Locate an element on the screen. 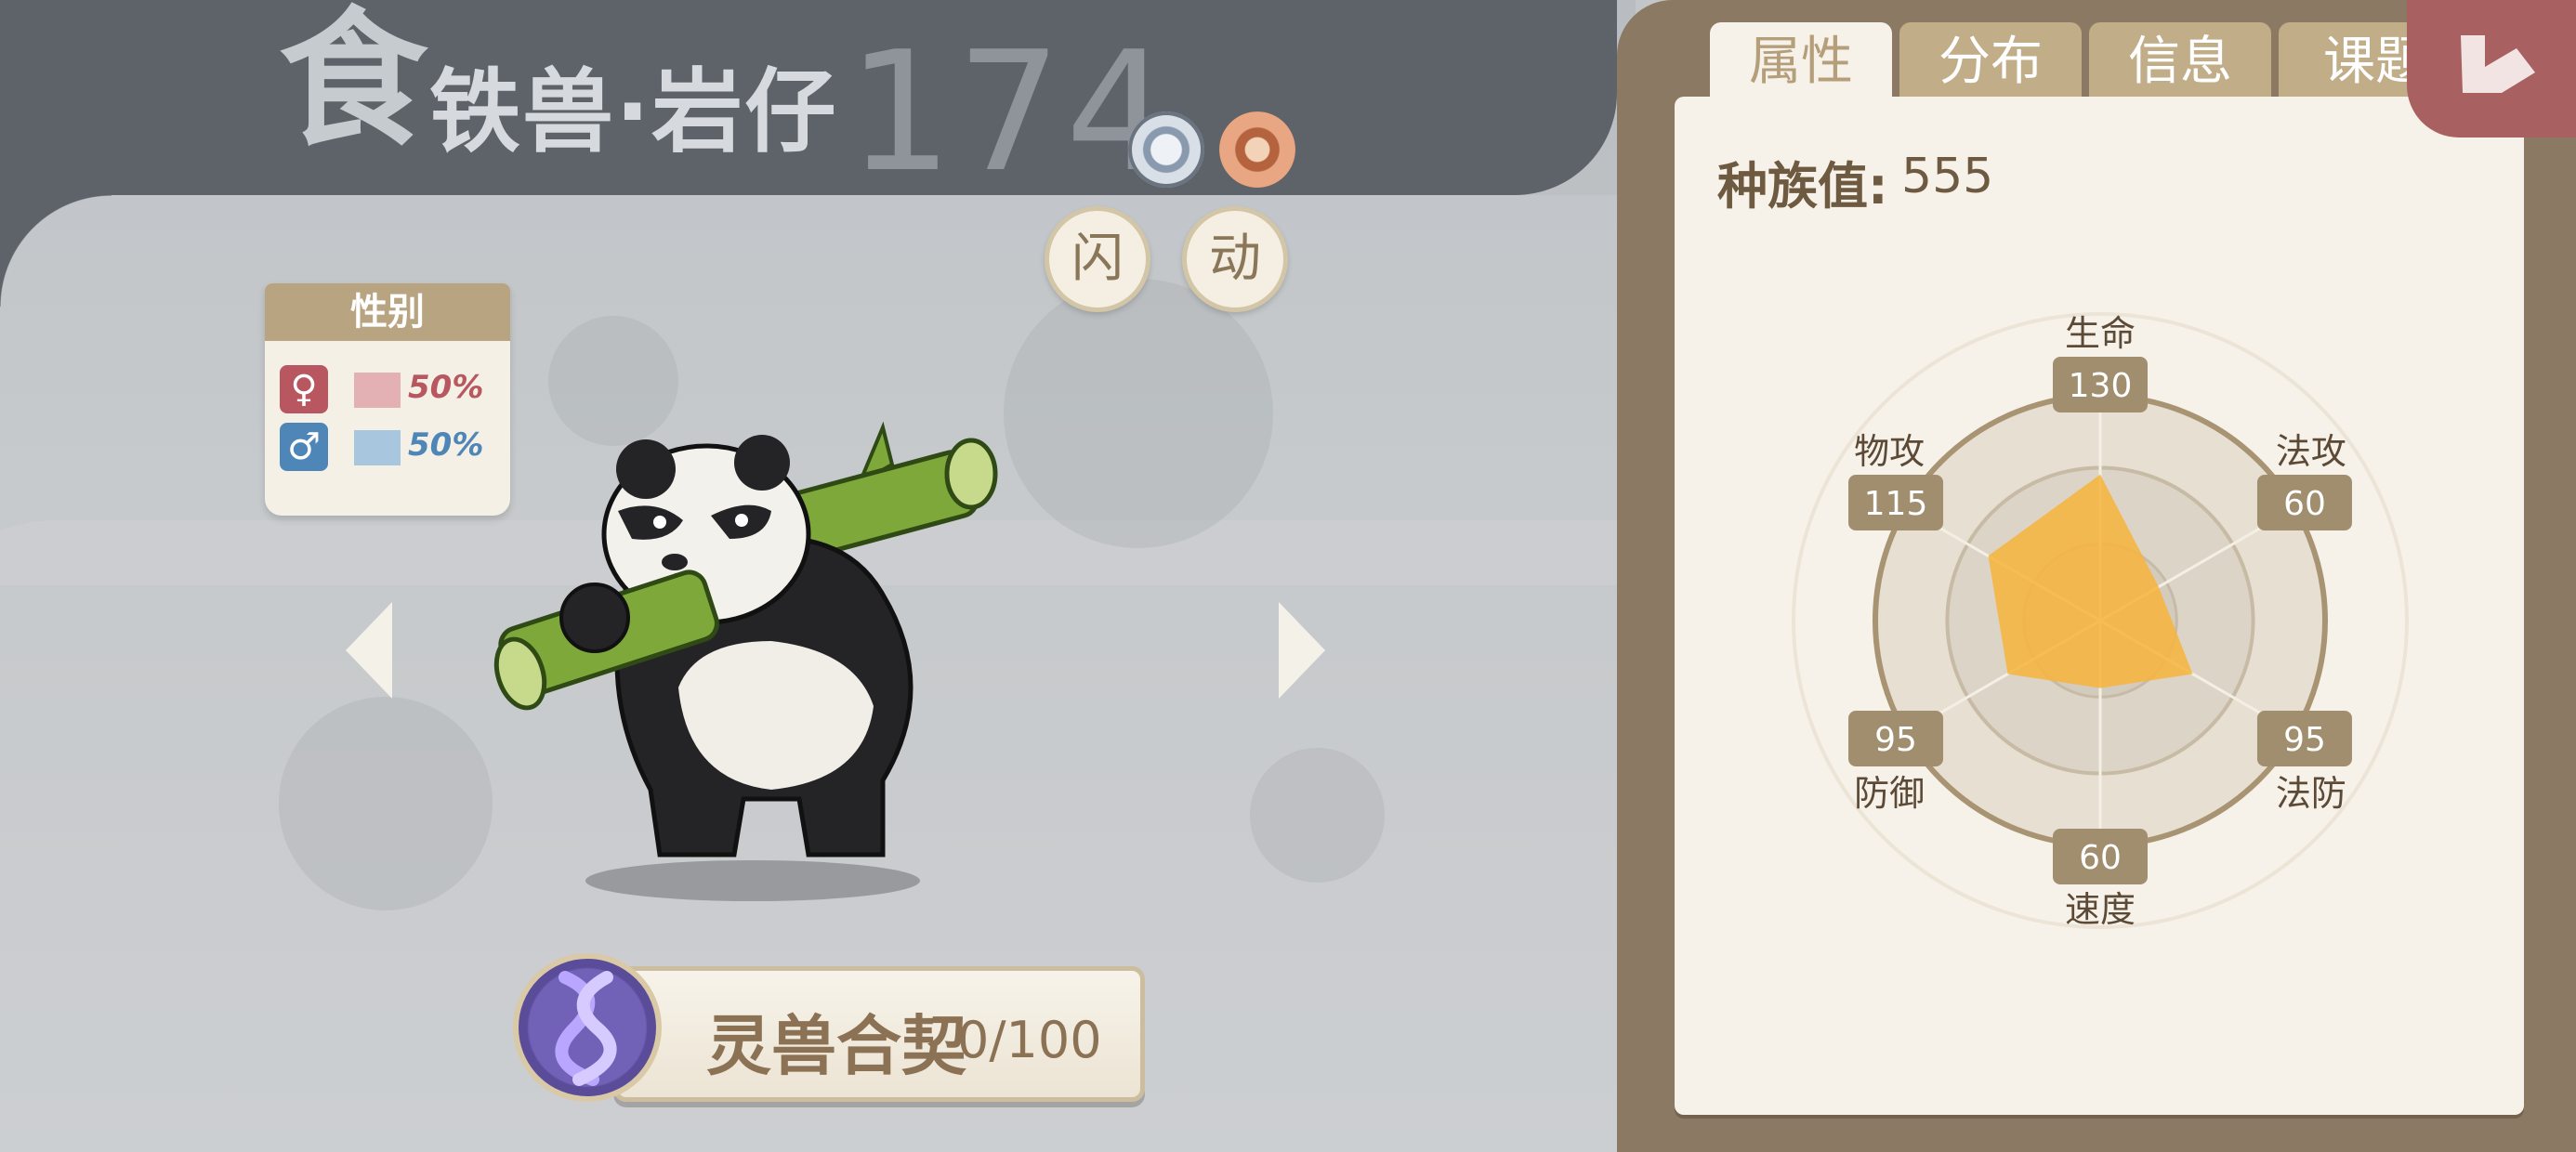 This screenshot has width=2576, height=1152. stat-badge-防御: 95 is located at coordinates (1896, 738).